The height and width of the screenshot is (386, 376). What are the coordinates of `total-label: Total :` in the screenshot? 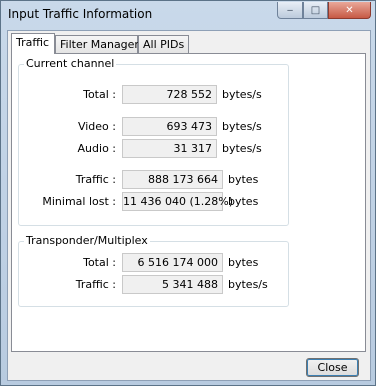 It's located at (99, 94).